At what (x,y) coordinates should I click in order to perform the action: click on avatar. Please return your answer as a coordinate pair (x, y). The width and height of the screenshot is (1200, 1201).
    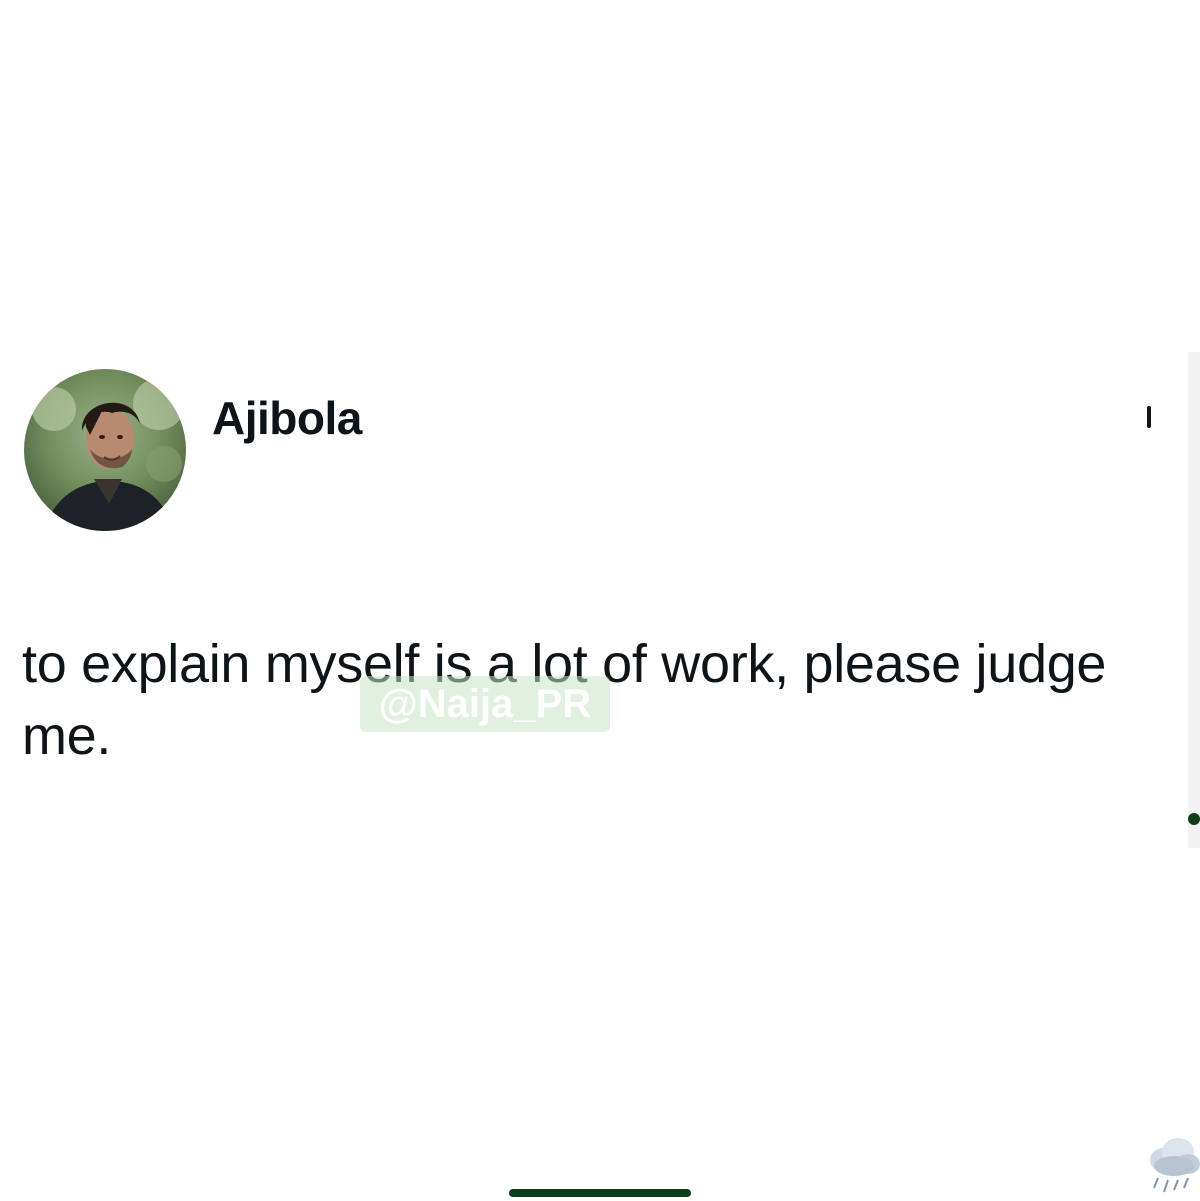
    Looking at the image, I should click on (105, 450).